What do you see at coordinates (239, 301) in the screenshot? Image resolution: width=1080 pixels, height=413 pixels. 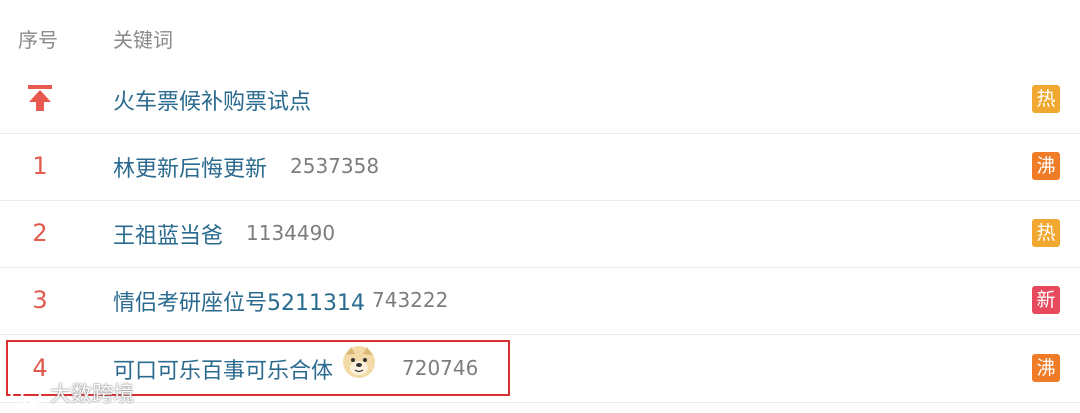 I see `keyword-link: 情侣考研座位号5211314` at bounding box center [239, 301].